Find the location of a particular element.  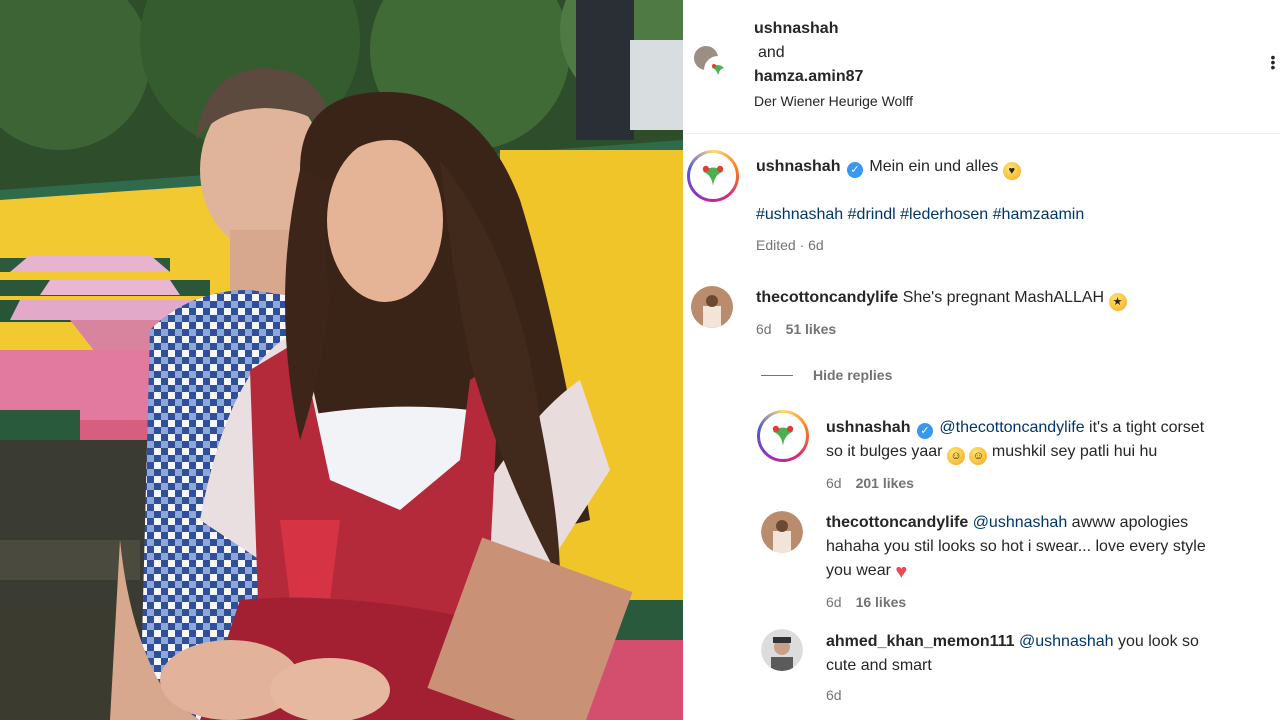

star-eyes-emoji-icon: ★ is located at coordinates (1117, 302).